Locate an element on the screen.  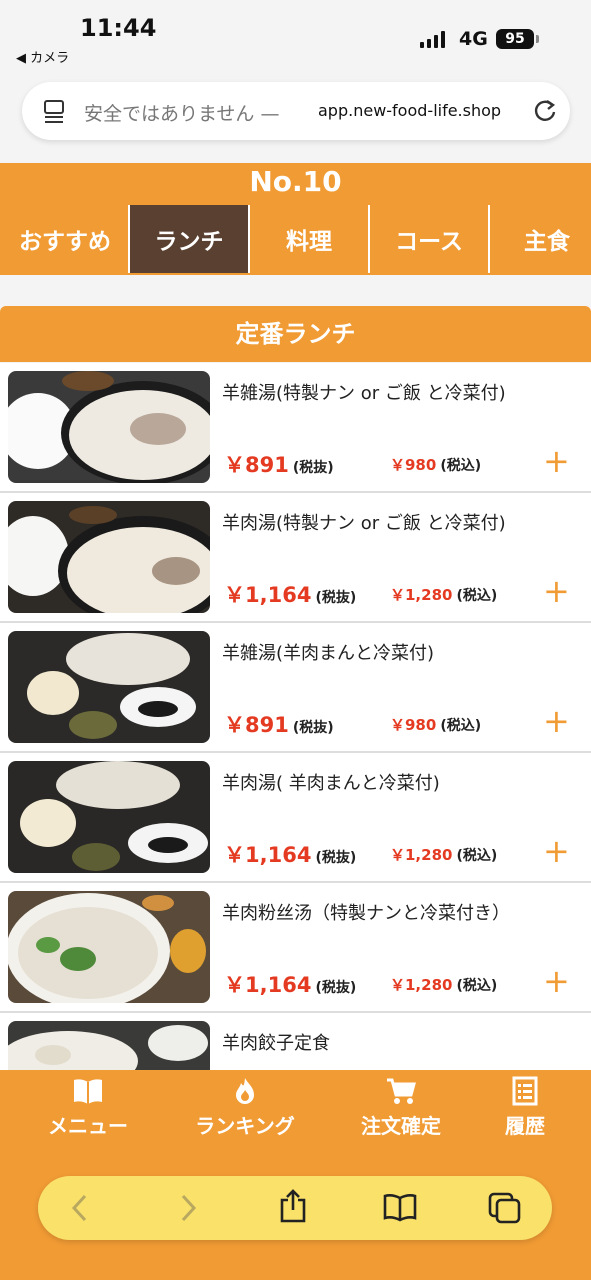
address-bar: 安全ではありません — app.new-food-life.shop is located at coordinates (296, 111).